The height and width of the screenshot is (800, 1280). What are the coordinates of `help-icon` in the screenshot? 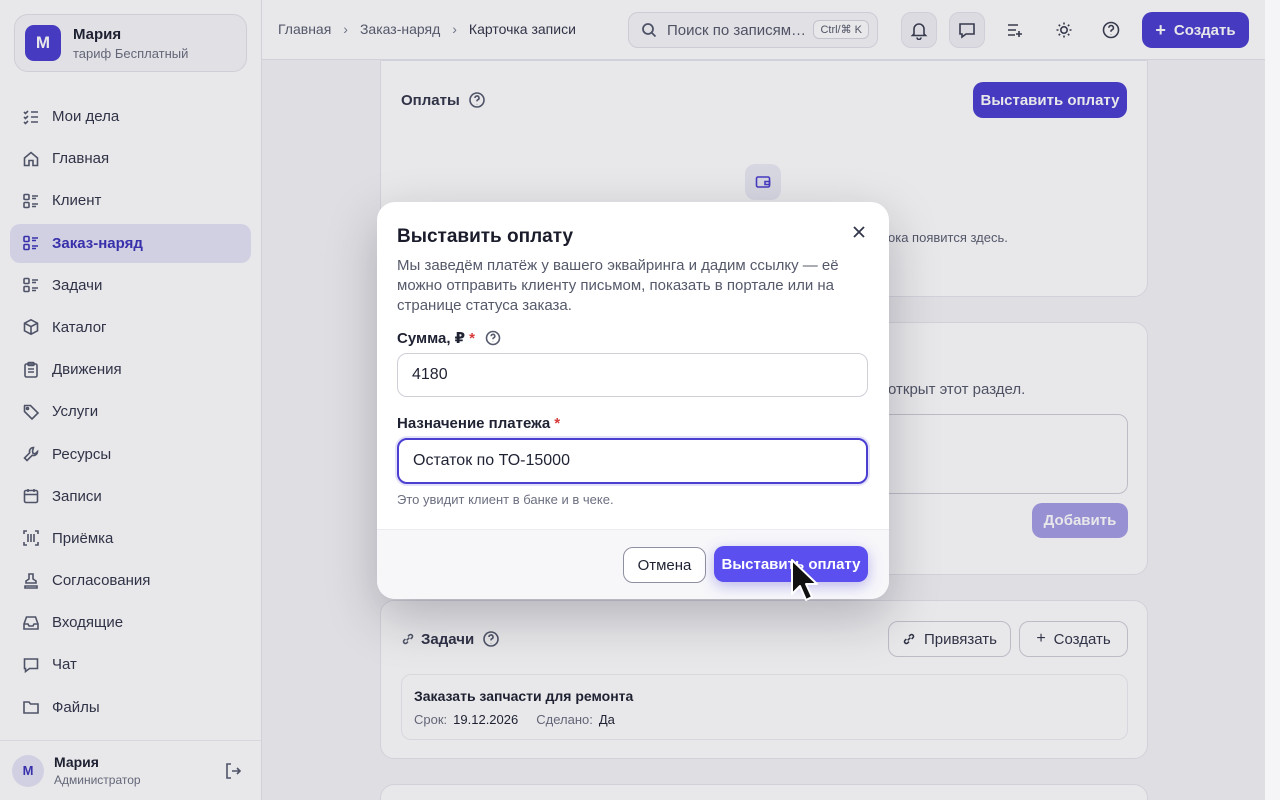 It's located at (493, 338).